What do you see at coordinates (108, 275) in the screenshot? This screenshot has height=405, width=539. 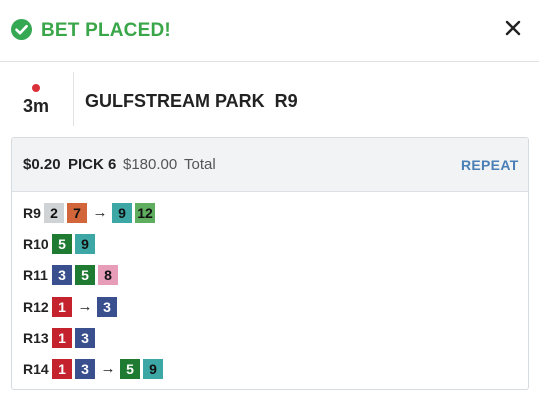 I see `runner-number-chip: 8` at bounding box center [108, 275].